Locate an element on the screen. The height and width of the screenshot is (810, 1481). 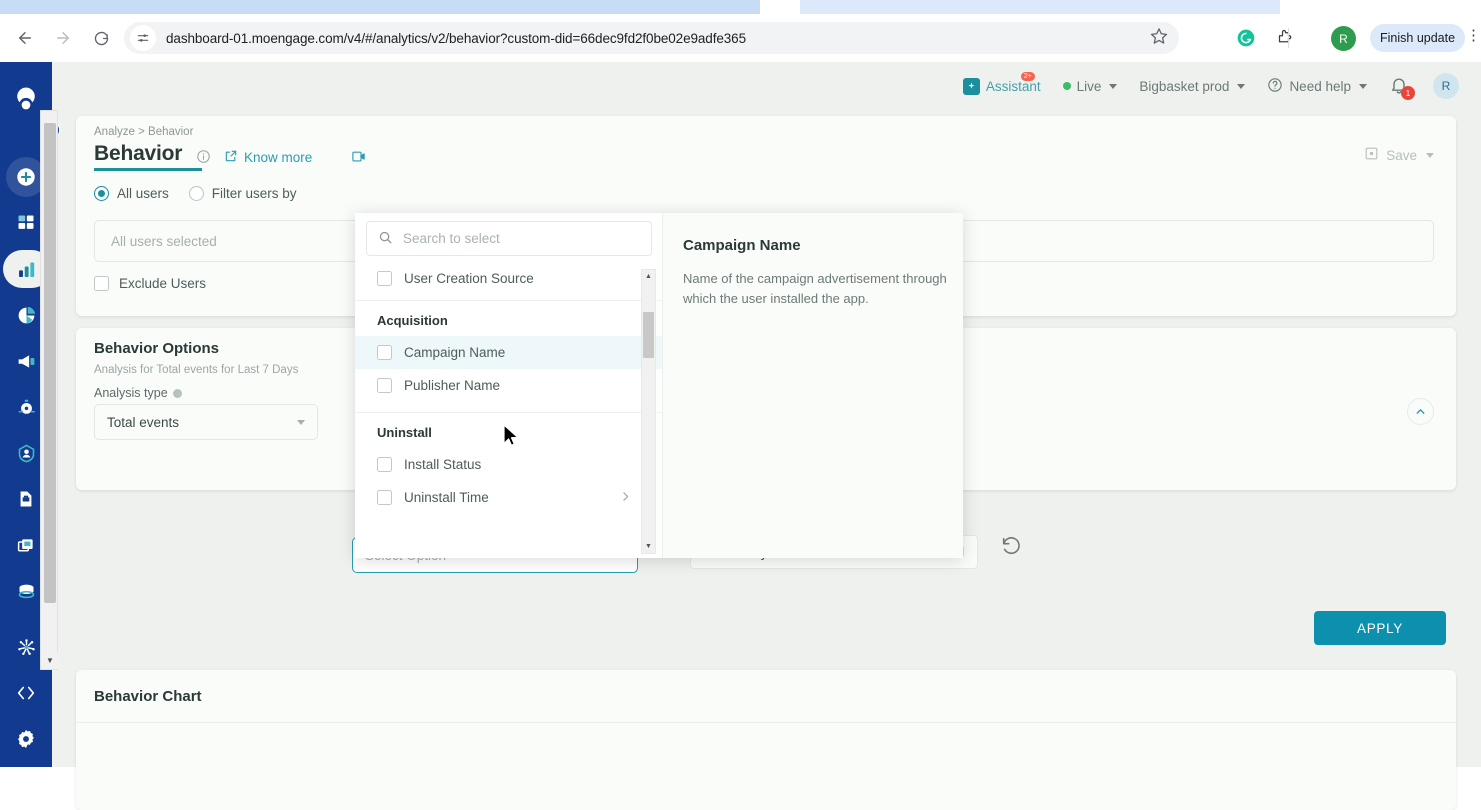
radio-all-users: All users is located at coordinates (131, 193).